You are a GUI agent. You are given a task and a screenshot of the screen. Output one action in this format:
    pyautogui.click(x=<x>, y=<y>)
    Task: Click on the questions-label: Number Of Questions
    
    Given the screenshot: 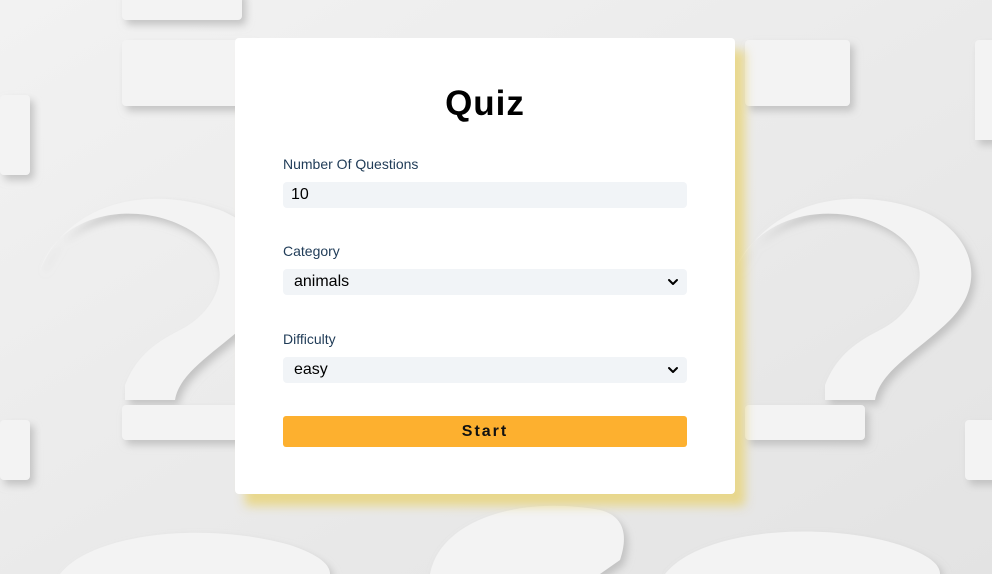 What is the action you would take?
    pyautogui.click(x=351, y=164)
    